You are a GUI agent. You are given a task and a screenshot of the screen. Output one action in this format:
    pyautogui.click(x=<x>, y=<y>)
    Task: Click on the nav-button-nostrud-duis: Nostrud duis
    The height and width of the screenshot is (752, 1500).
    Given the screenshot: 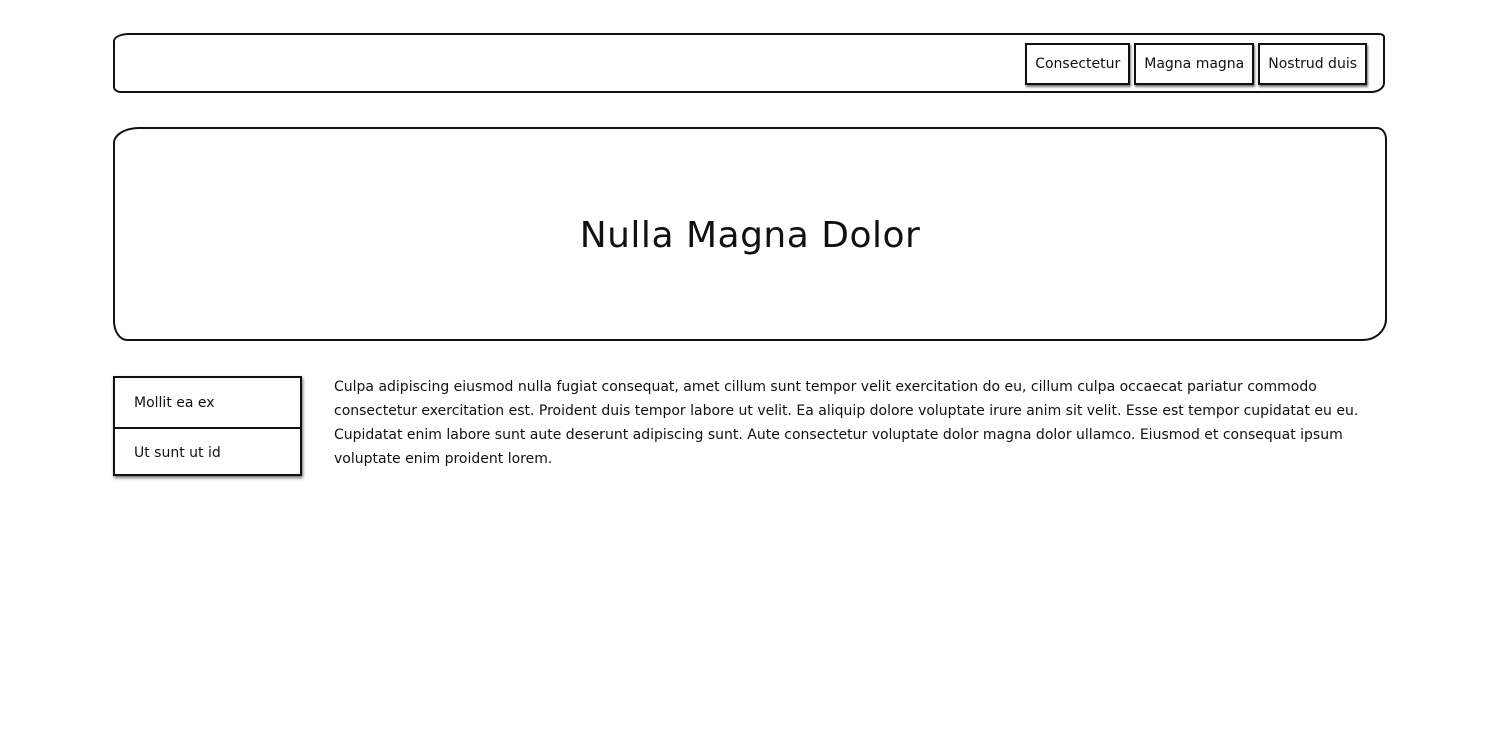 What is the action you would take?
    pyautogui.click(x=1312, y=64)
    